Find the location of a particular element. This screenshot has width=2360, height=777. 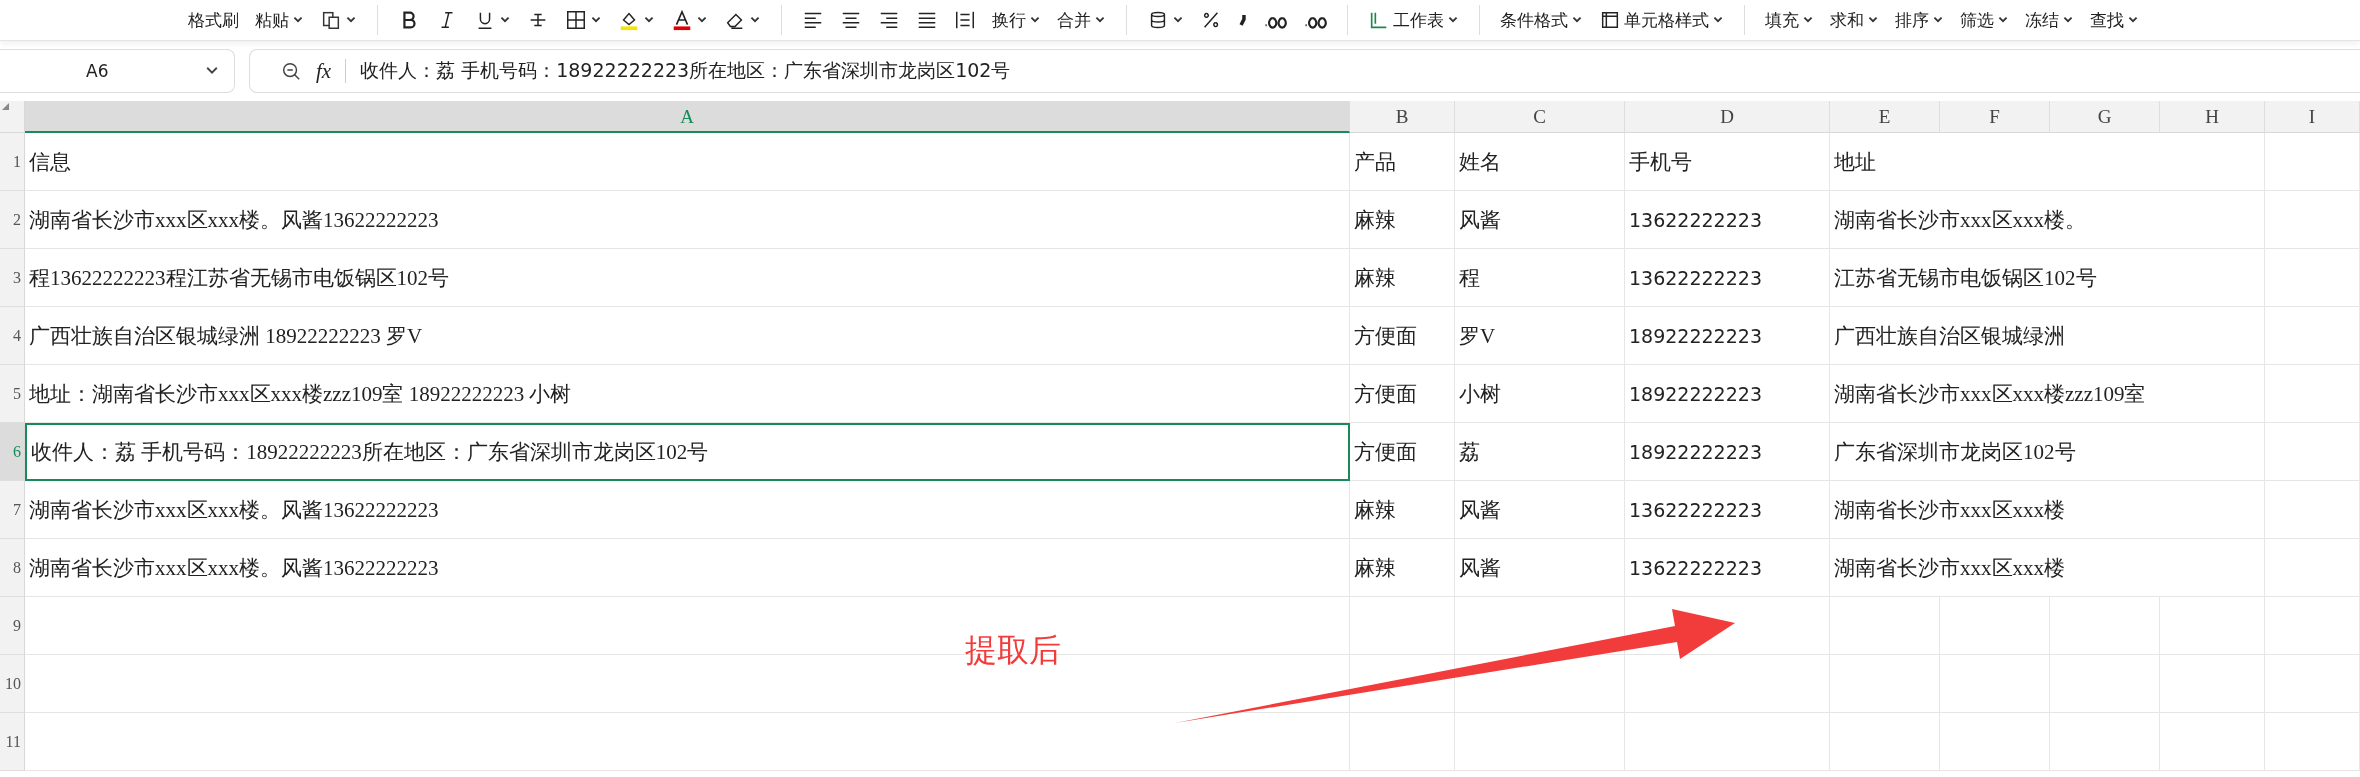

toolbar-button: 冻结 is located at coordinates (2049, 20).